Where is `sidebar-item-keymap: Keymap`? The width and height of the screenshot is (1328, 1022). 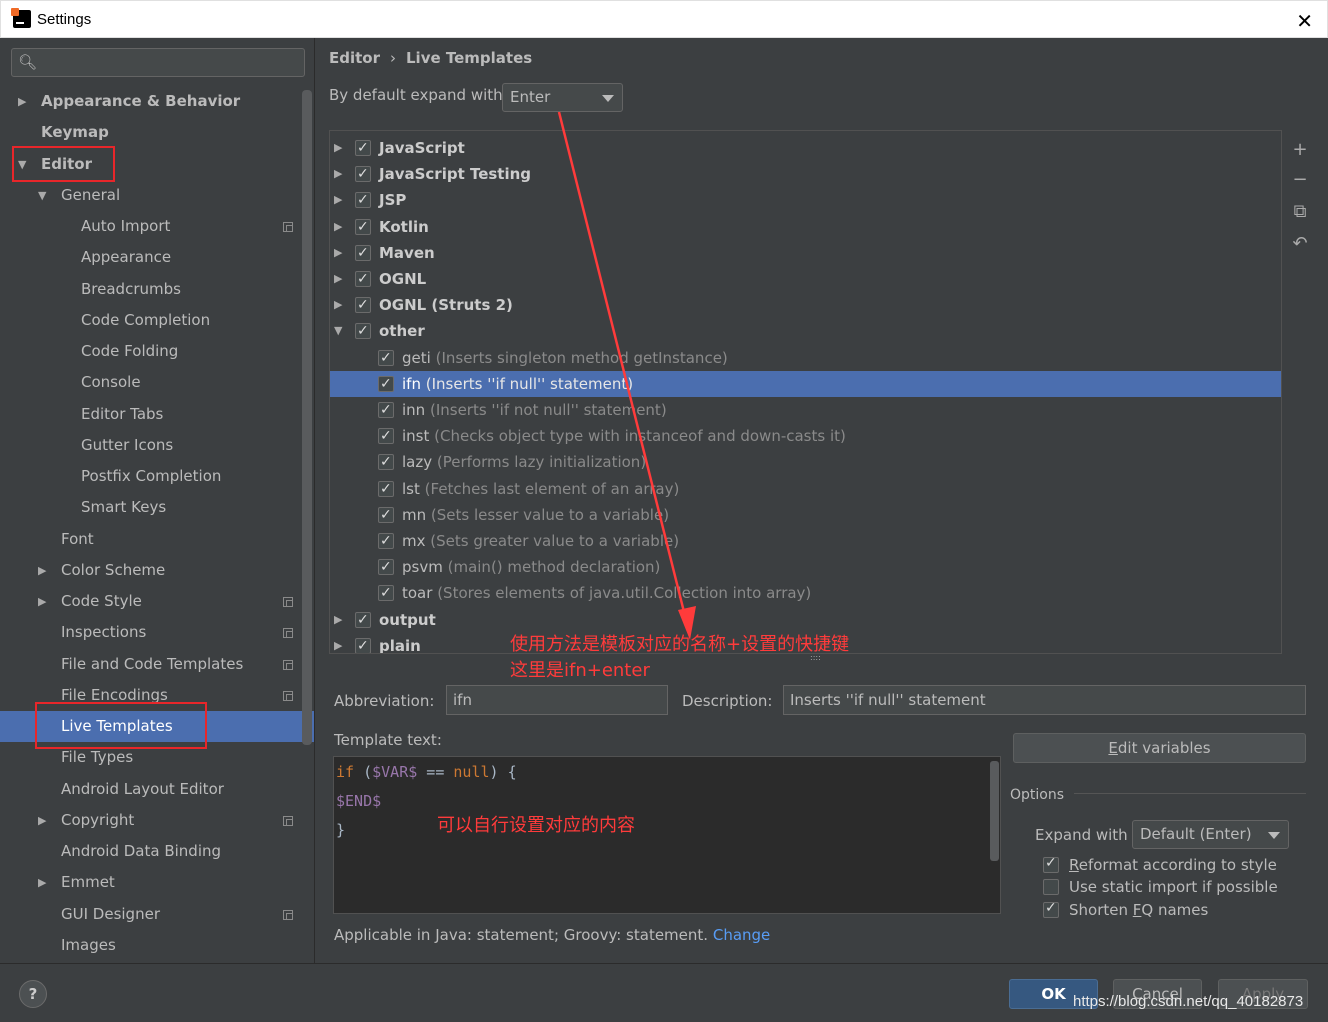
sidebar-item-keymap: Keymap is located at coordinates (157, 132).